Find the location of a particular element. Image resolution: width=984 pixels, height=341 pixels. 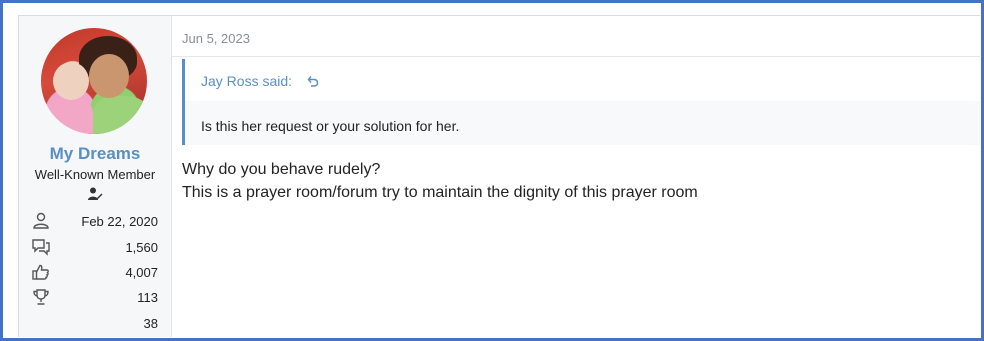

stat-extra: 38 is located at coordinates (95, 324).